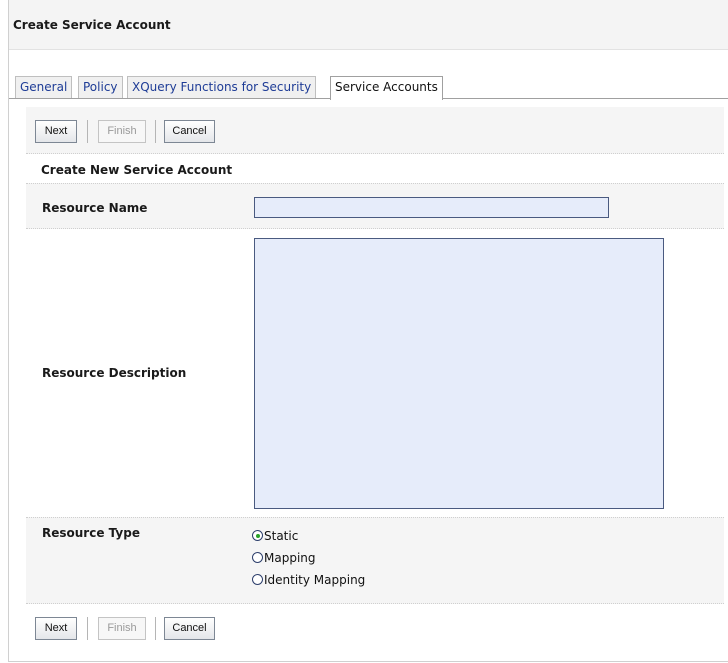  I want to click on radio-option-mapping: Mapping, so click(284, 560).